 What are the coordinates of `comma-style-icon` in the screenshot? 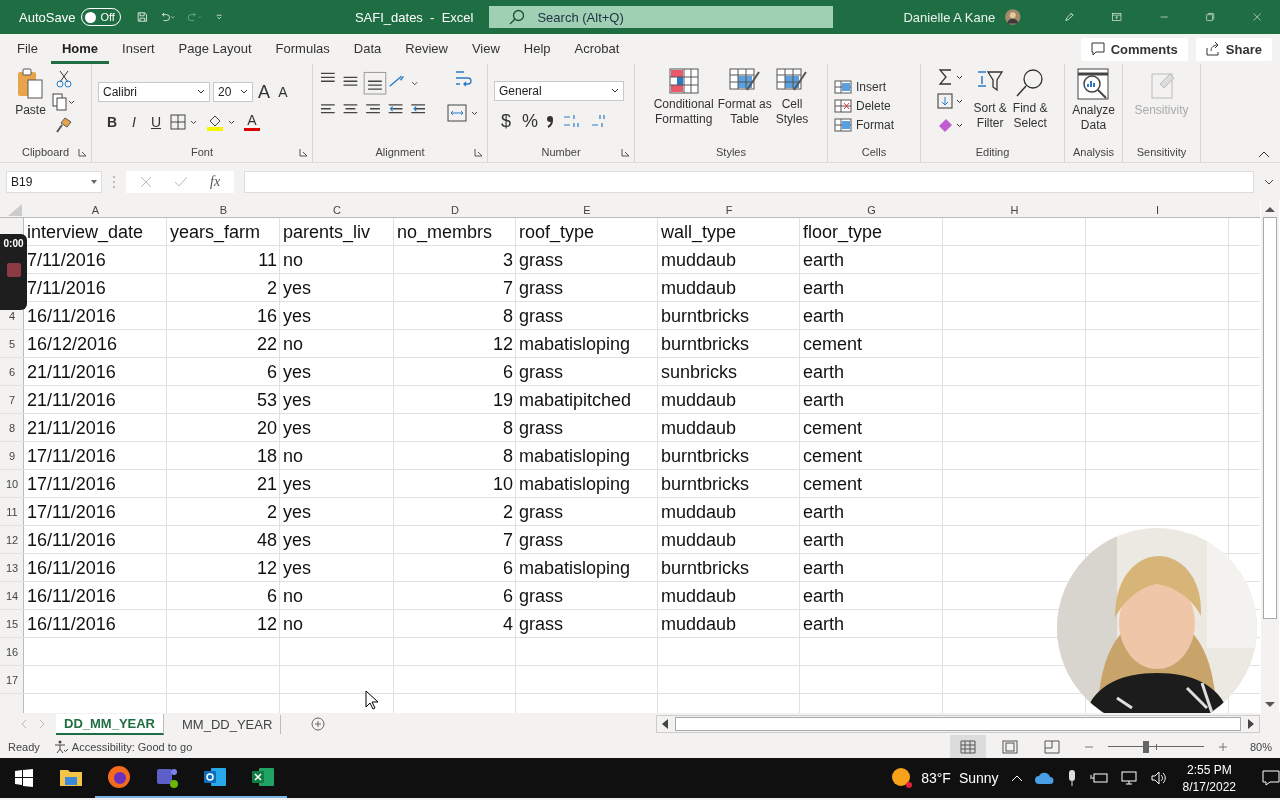 It's located at (550, 121).